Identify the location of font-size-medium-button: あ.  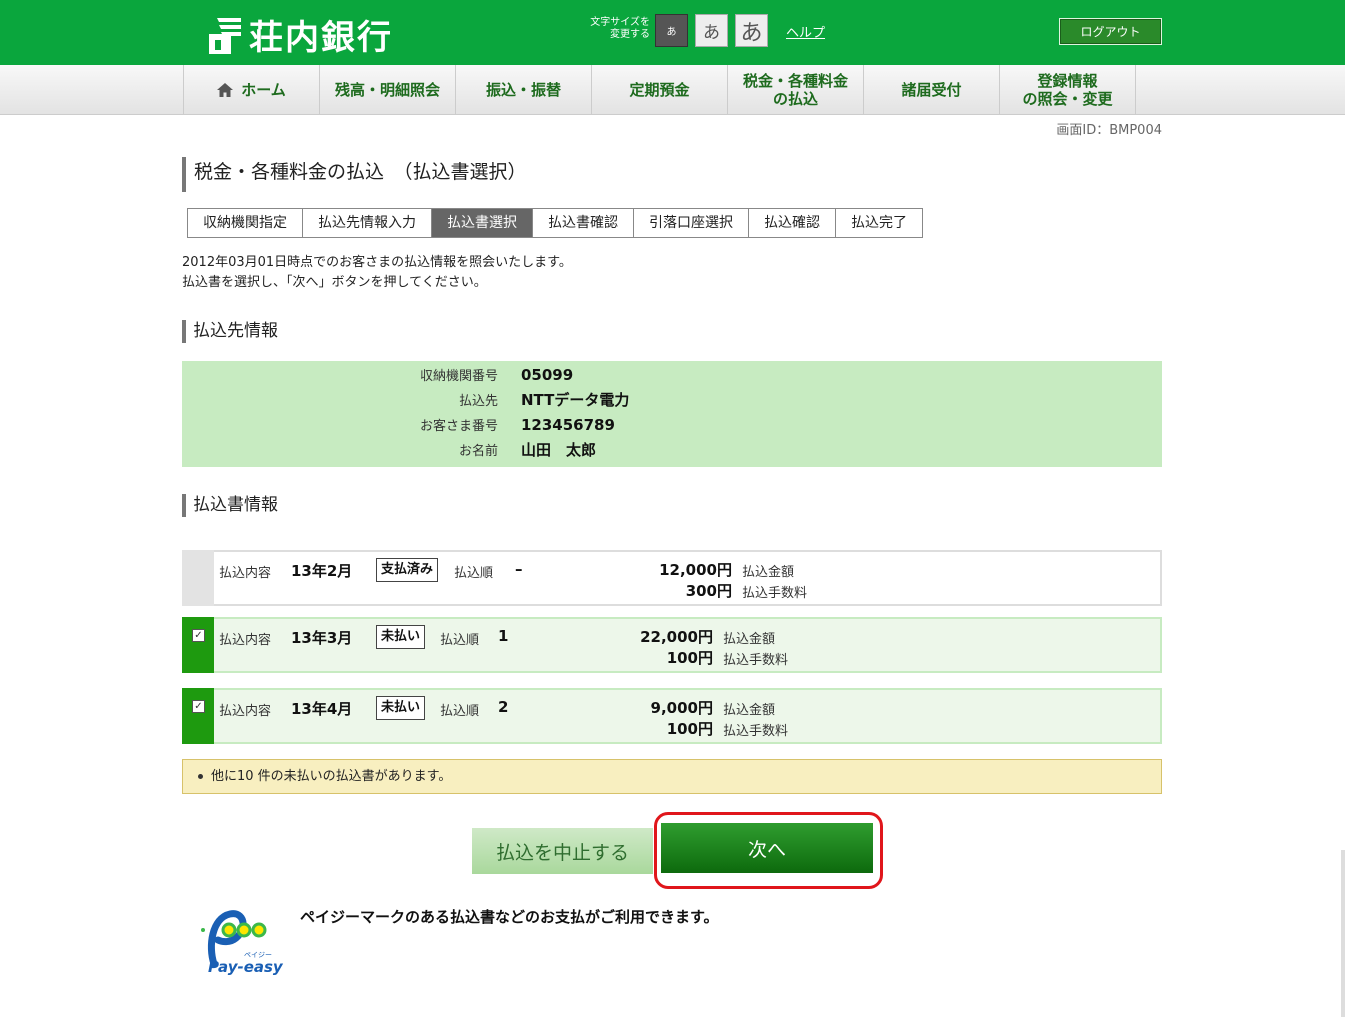
(711, 30).